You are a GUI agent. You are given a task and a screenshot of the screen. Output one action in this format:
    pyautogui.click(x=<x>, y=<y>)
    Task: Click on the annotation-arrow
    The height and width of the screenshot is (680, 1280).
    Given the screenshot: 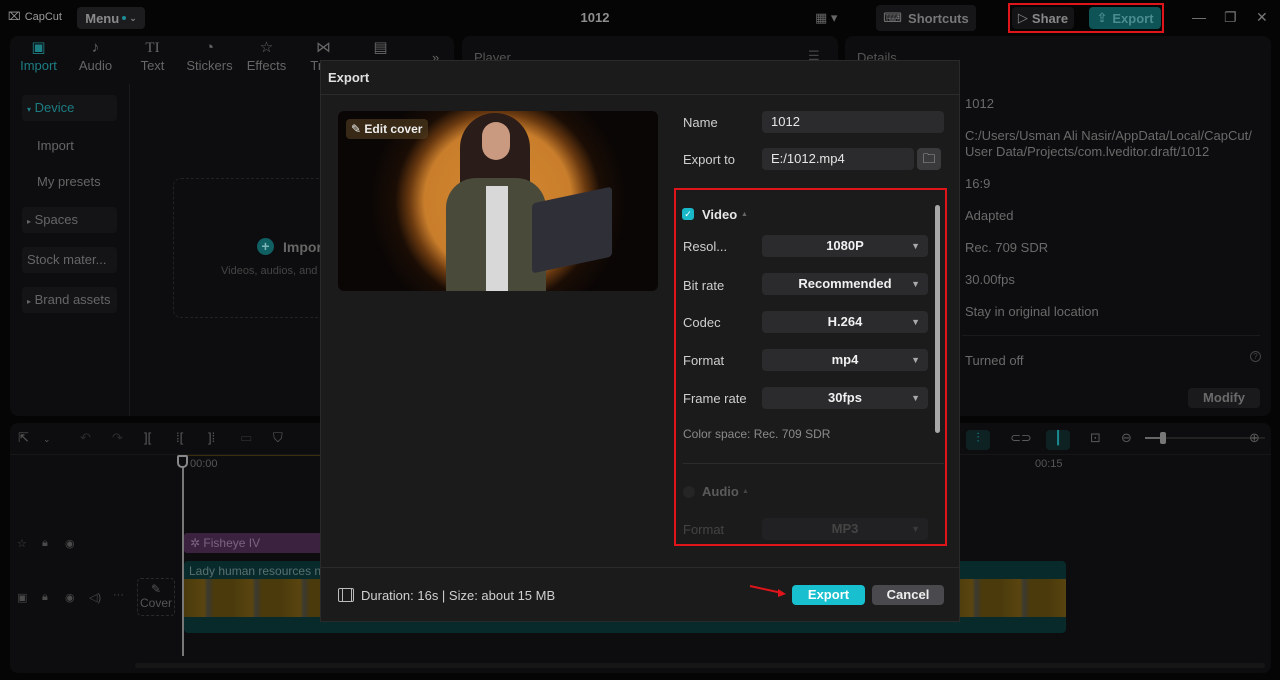 What is the action you would take?
    pyautogui.click(x=767, y=591)
    